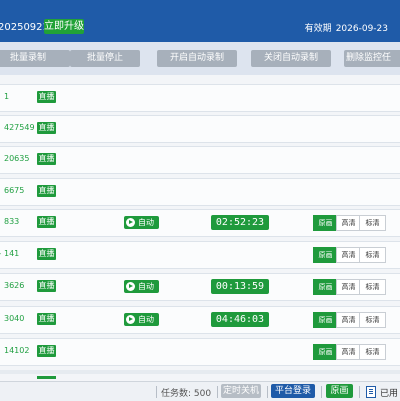 This screenshot has width=400, height=401. What do you see at coordinates (14, 190) in the screenshot?
I see `room-id: 6675` at bounding box center [14, 190].